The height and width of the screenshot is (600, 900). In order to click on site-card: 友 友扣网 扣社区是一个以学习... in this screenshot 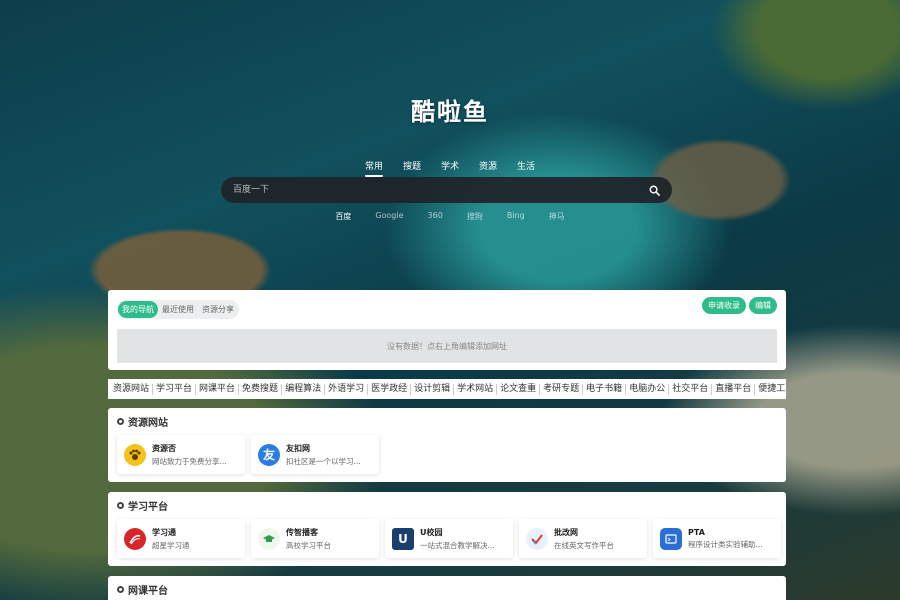, I will do `click(315, 454)`.